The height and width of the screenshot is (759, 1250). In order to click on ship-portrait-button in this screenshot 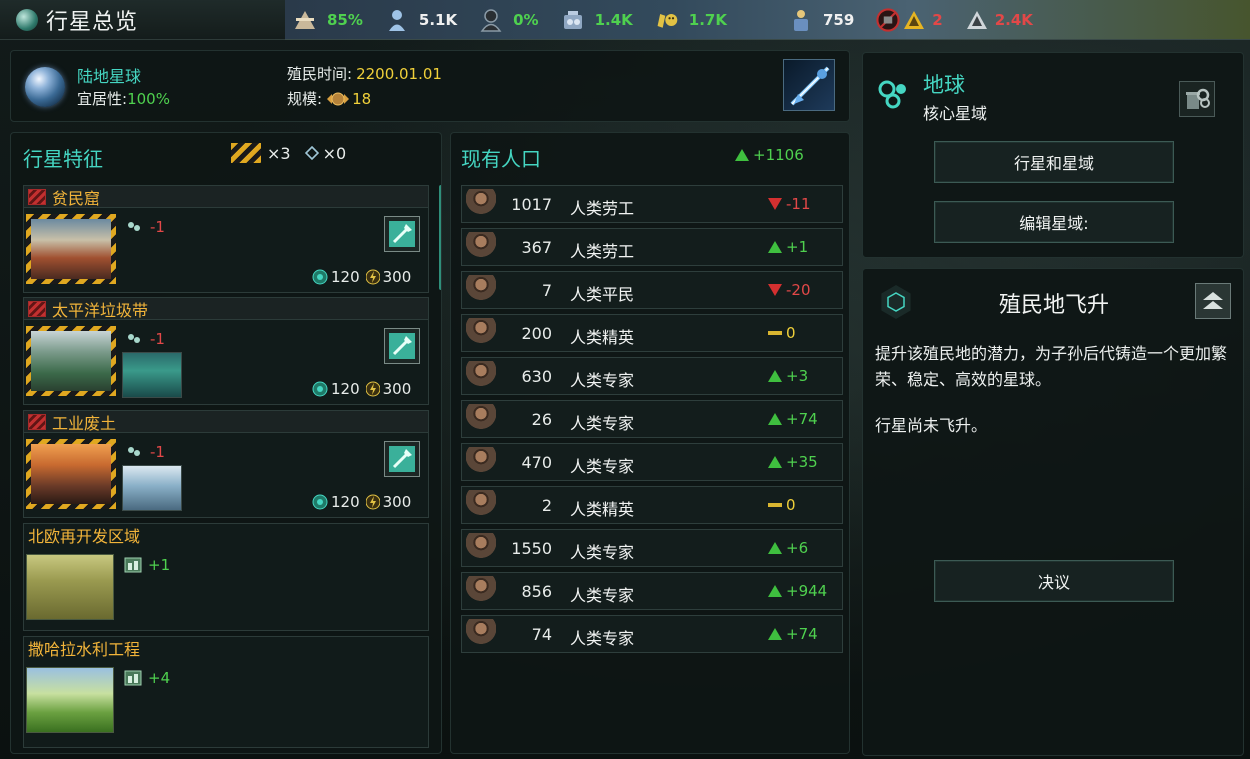, I will do `click(809, 85)`.